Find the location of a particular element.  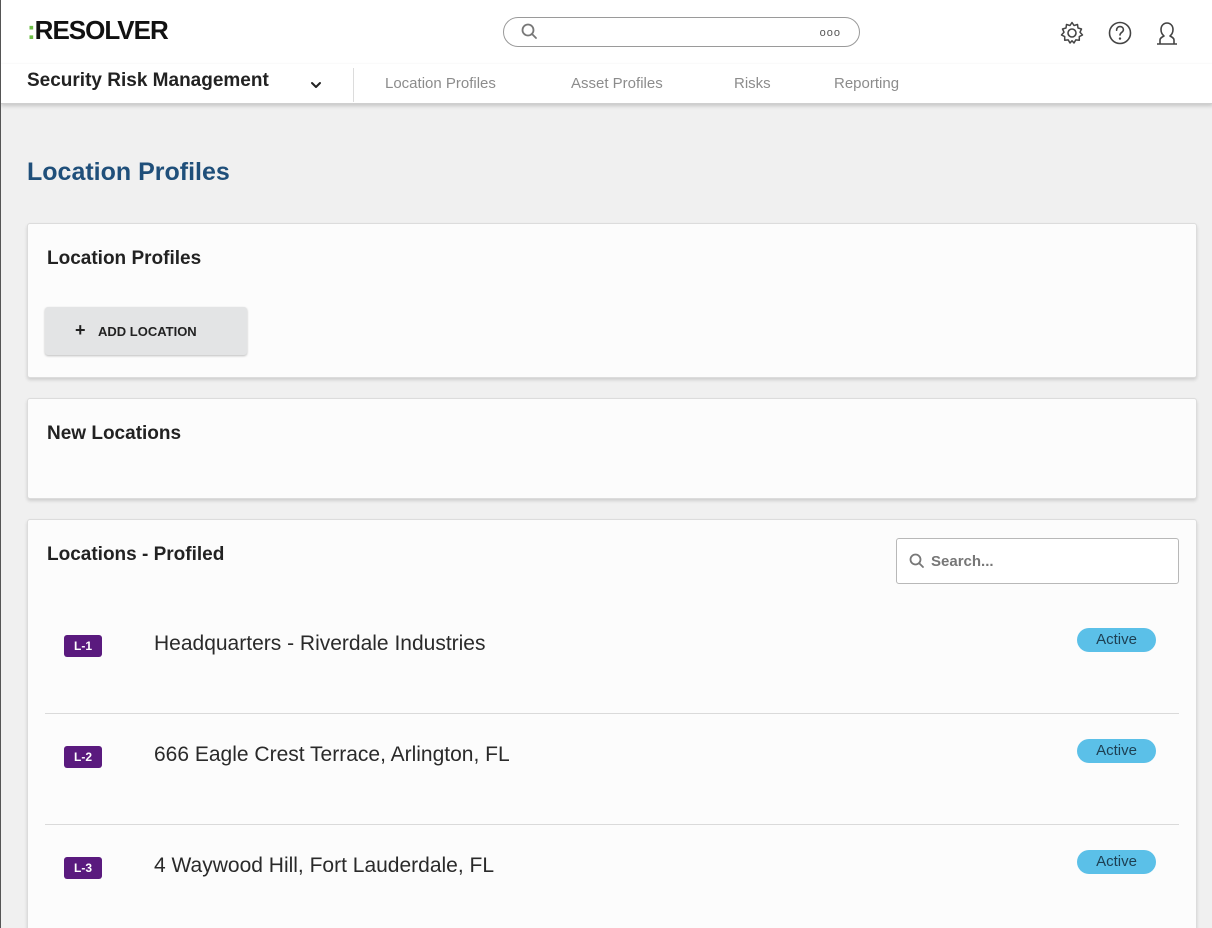

tab-reporting: Reporting is located at coordinates (866, 83).